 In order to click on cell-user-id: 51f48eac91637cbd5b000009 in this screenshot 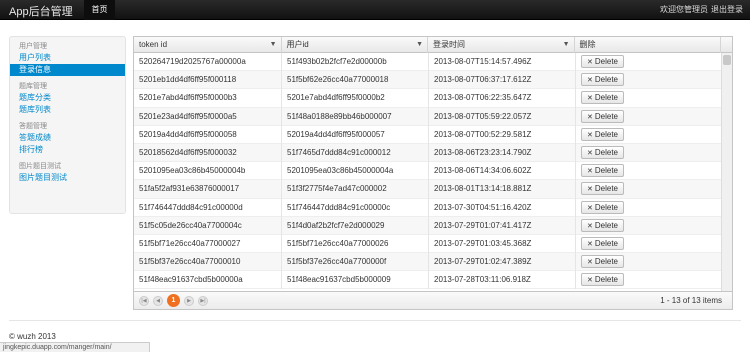, I will do `click(355, 280)`.